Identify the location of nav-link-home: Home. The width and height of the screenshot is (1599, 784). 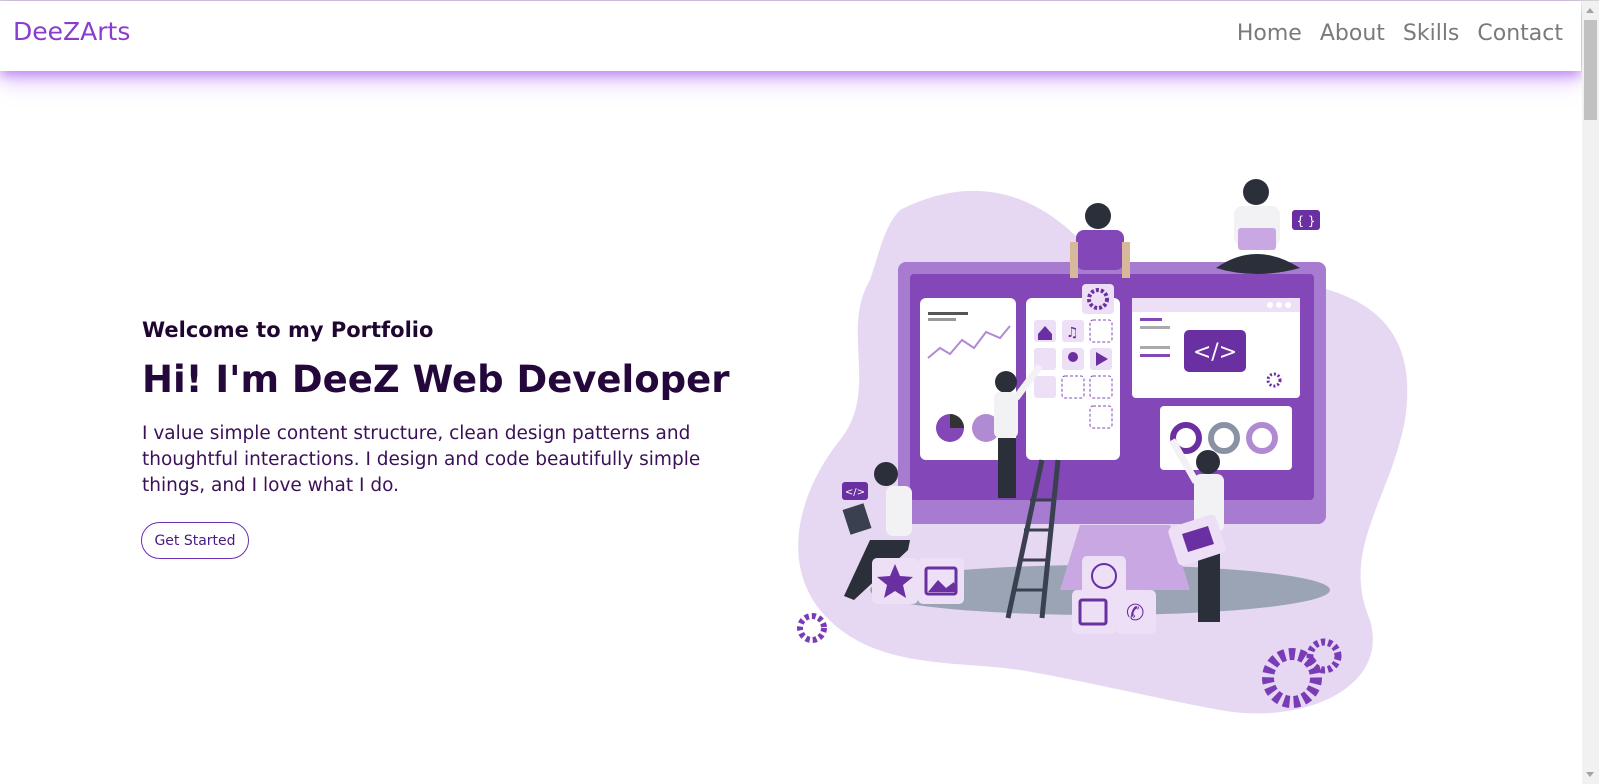
(1269, 33).